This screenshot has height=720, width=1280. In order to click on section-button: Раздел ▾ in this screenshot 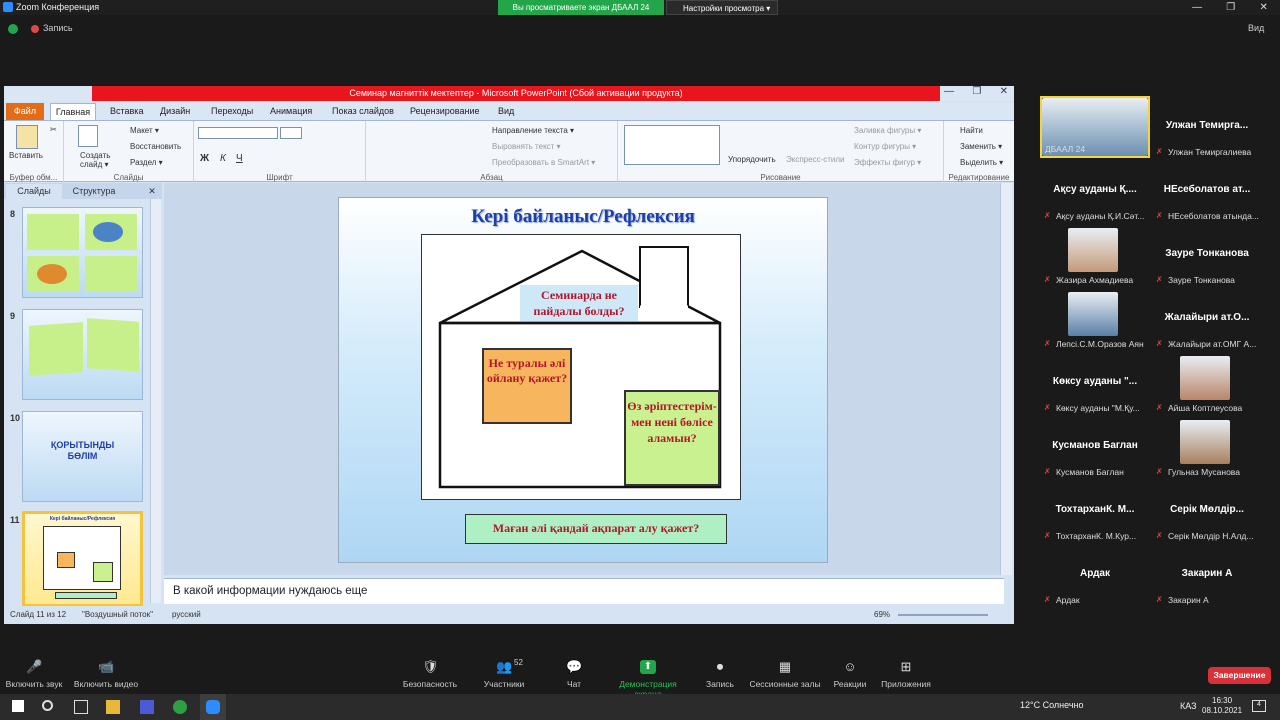, I will do `click(146, 162)`.